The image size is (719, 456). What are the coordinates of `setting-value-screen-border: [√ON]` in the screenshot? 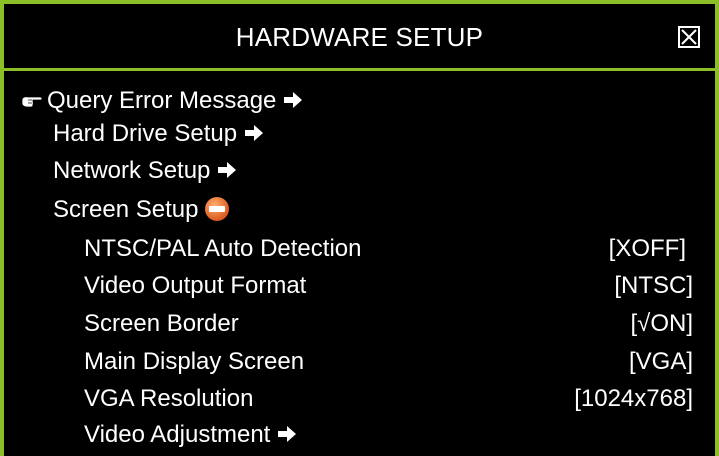 It's located at (661, 324).